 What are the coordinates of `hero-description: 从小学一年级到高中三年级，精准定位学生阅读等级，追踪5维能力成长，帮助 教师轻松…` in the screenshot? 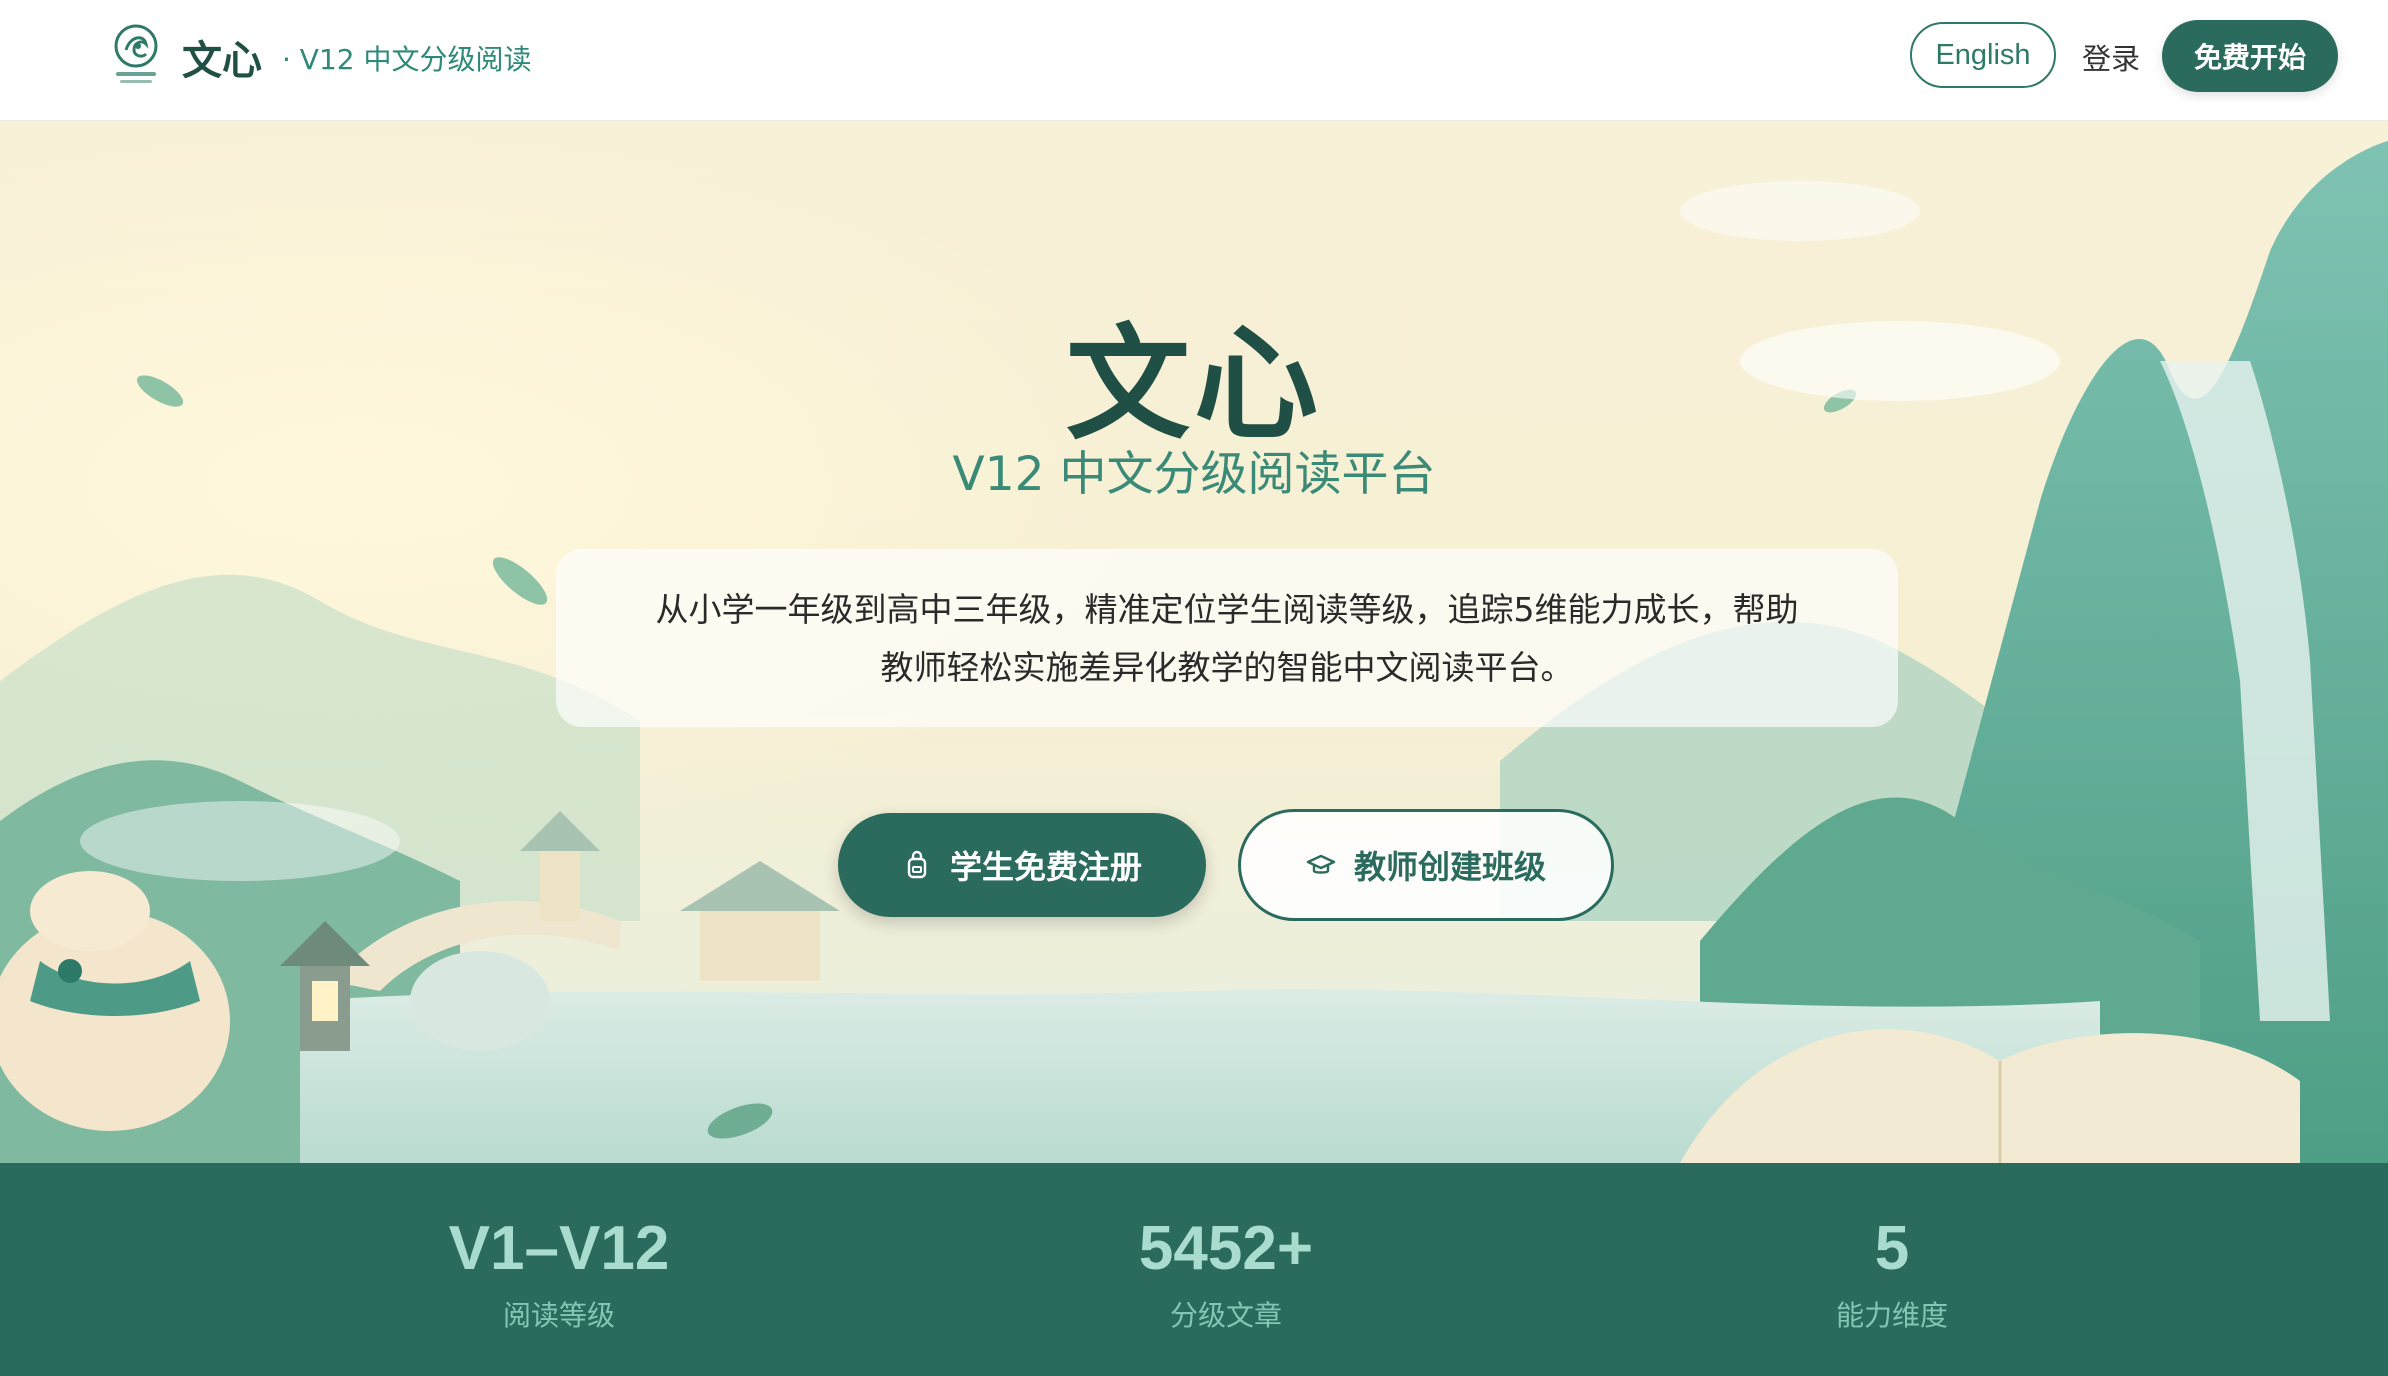 It's located at (1227, 638).